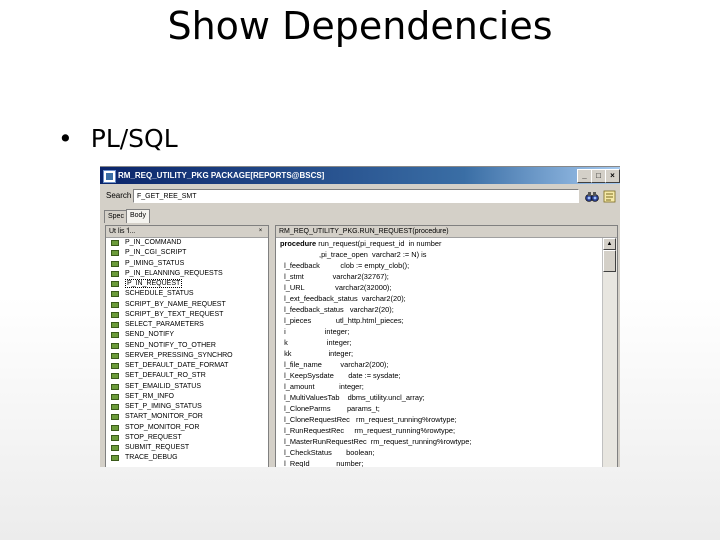 This screenshot has width=720, height=540. Describe the element at coordinates (151, 458) in the screenshot. I see `list-item-label: TRACE_DEBUG` at that location.